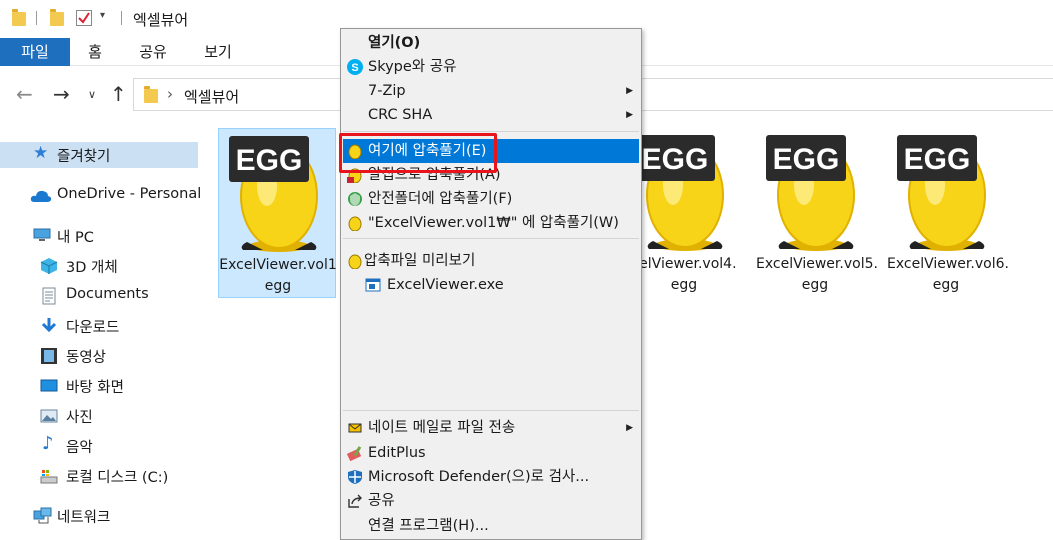 This screenshot has height=540, width=1053. I want to click on network-icon, so click(42, 516).